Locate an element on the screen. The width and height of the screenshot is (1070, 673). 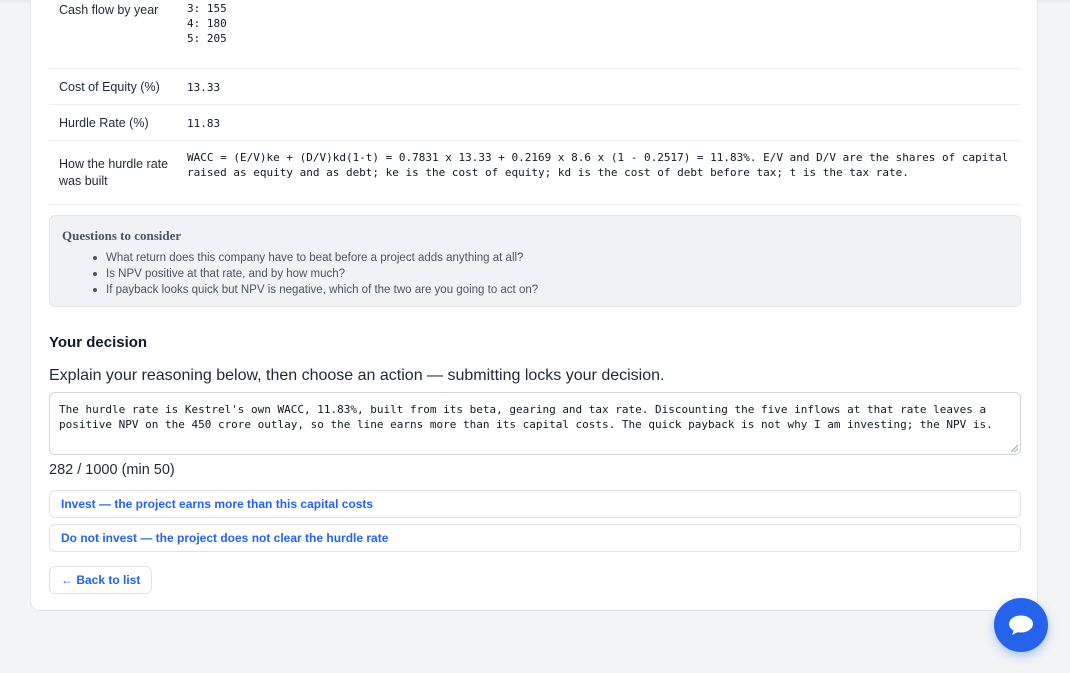
detail-row-hurdle-rate: Hurdle Rate (%) 11.83 is located at coordinates (535, 122).